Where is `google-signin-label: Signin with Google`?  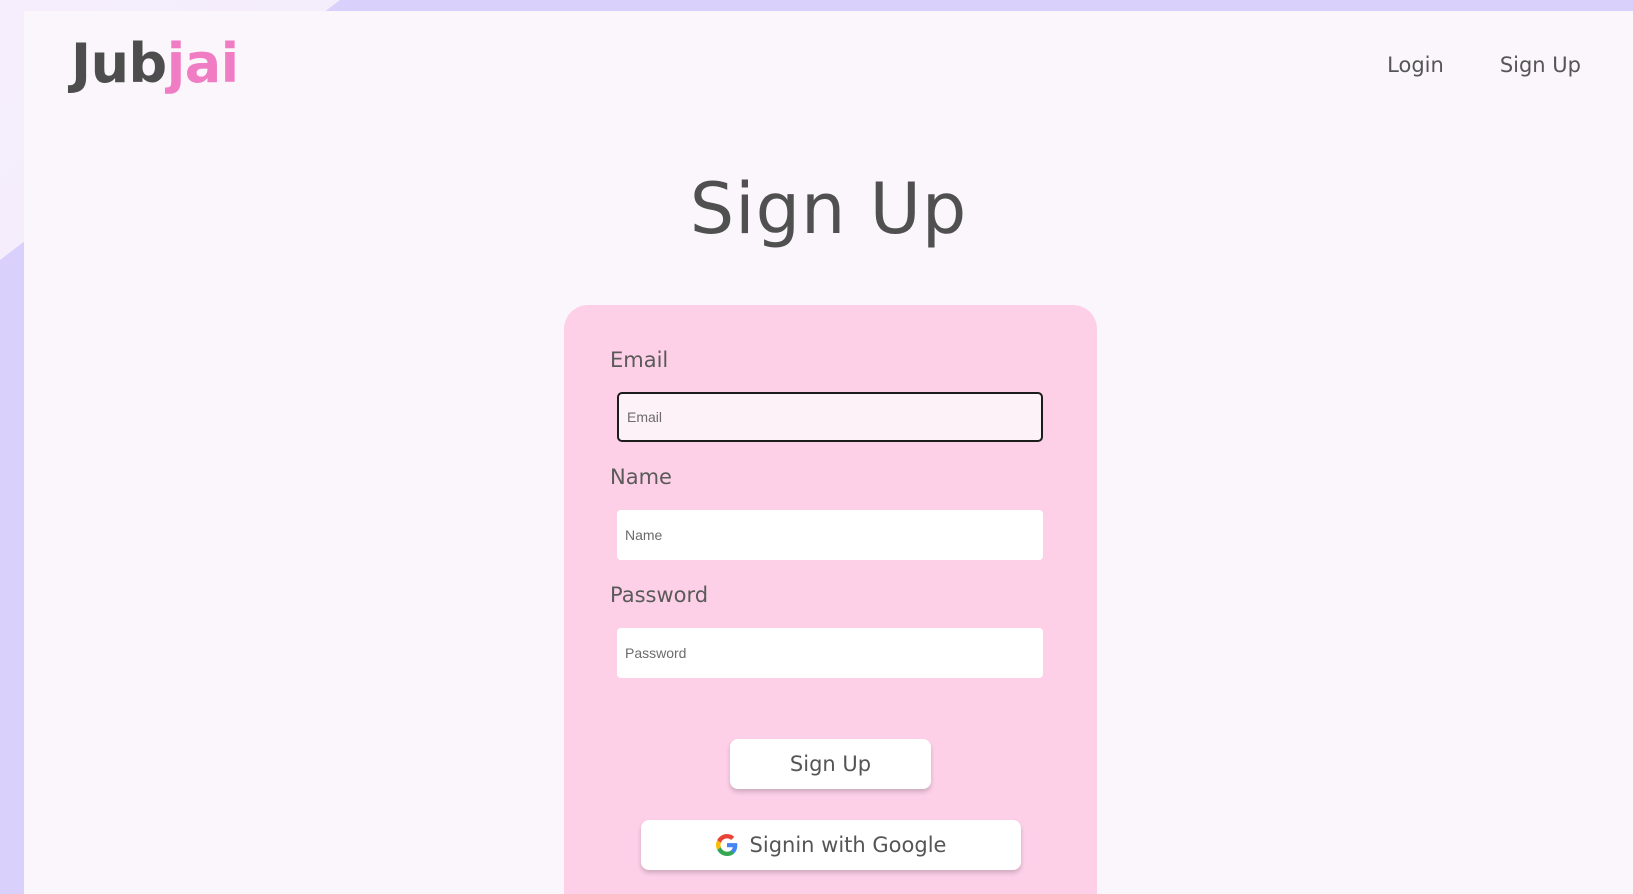
google-signin-label: Signin with Google is located at coordinates (848, 845).